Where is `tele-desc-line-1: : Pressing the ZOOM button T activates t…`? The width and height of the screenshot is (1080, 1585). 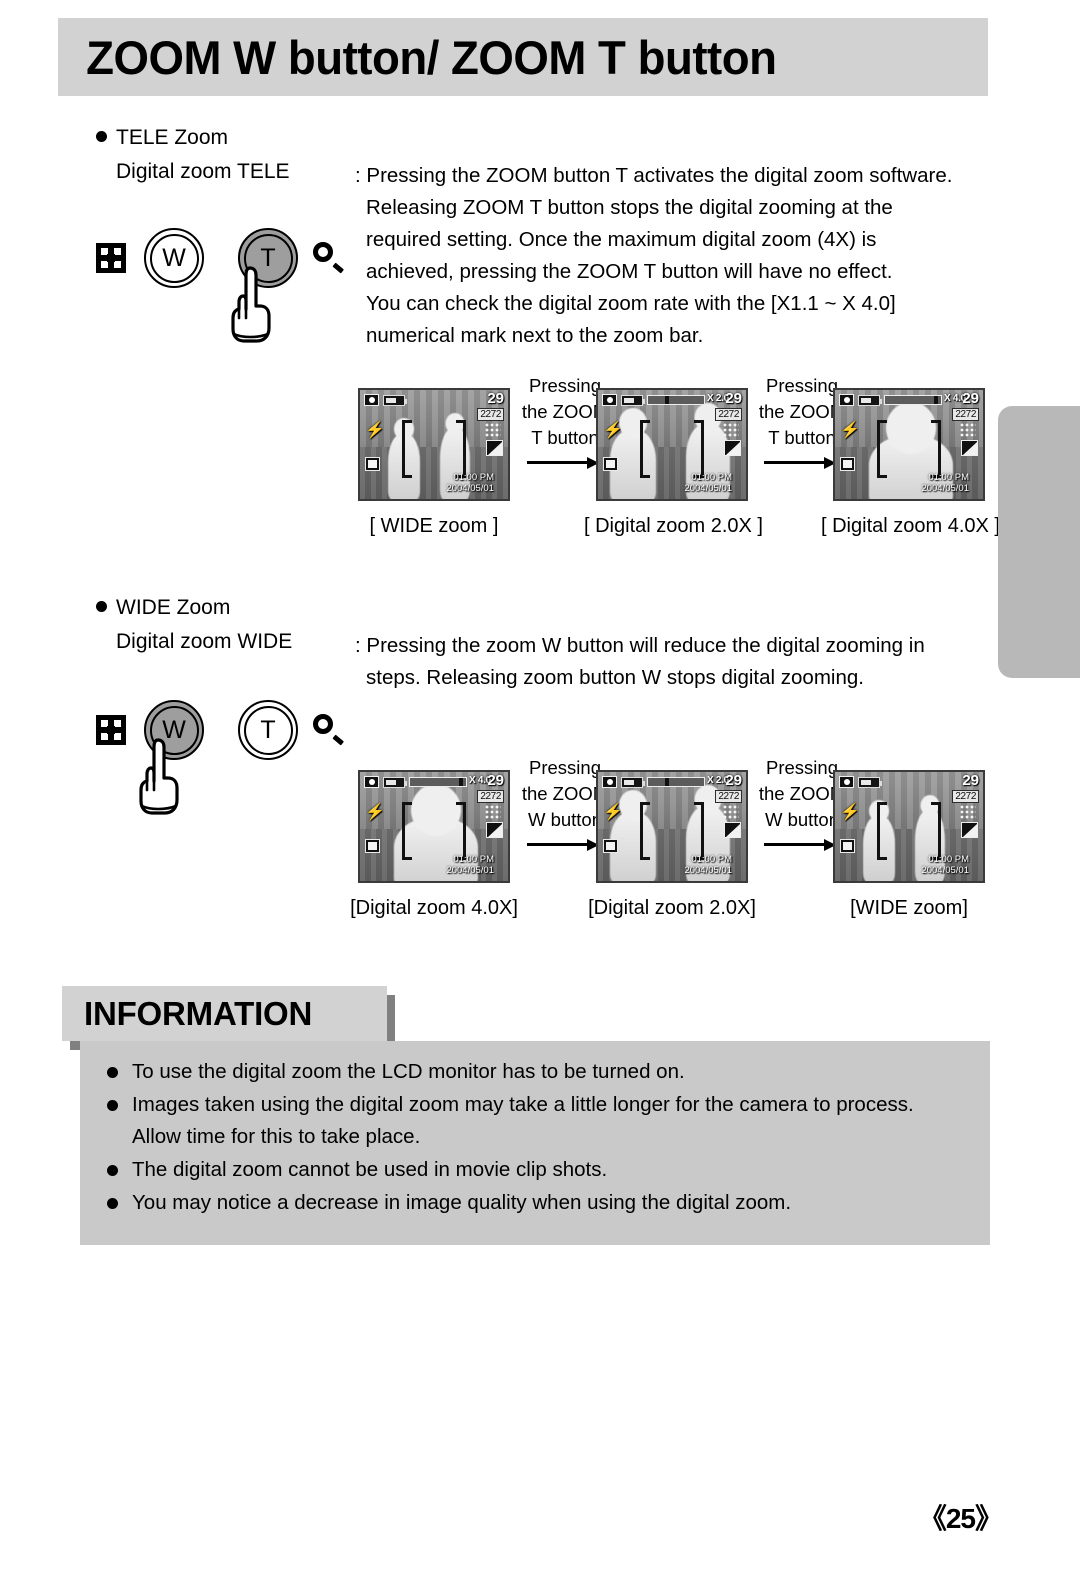 tele-desc-line-1: : Pressing the ZOOM button T activates t… is located at coordinates (654, 175).